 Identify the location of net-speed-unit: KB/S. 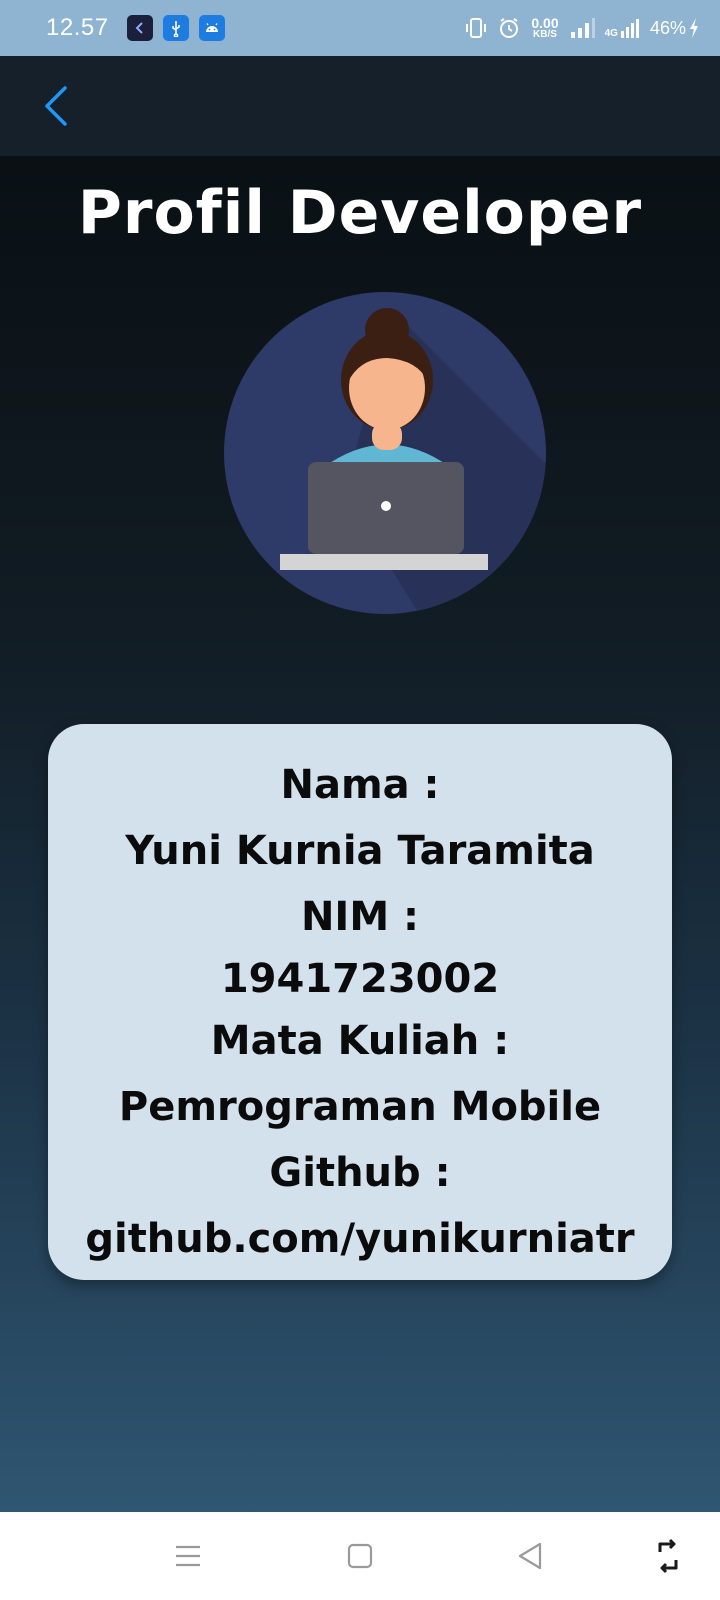
(545, 34).